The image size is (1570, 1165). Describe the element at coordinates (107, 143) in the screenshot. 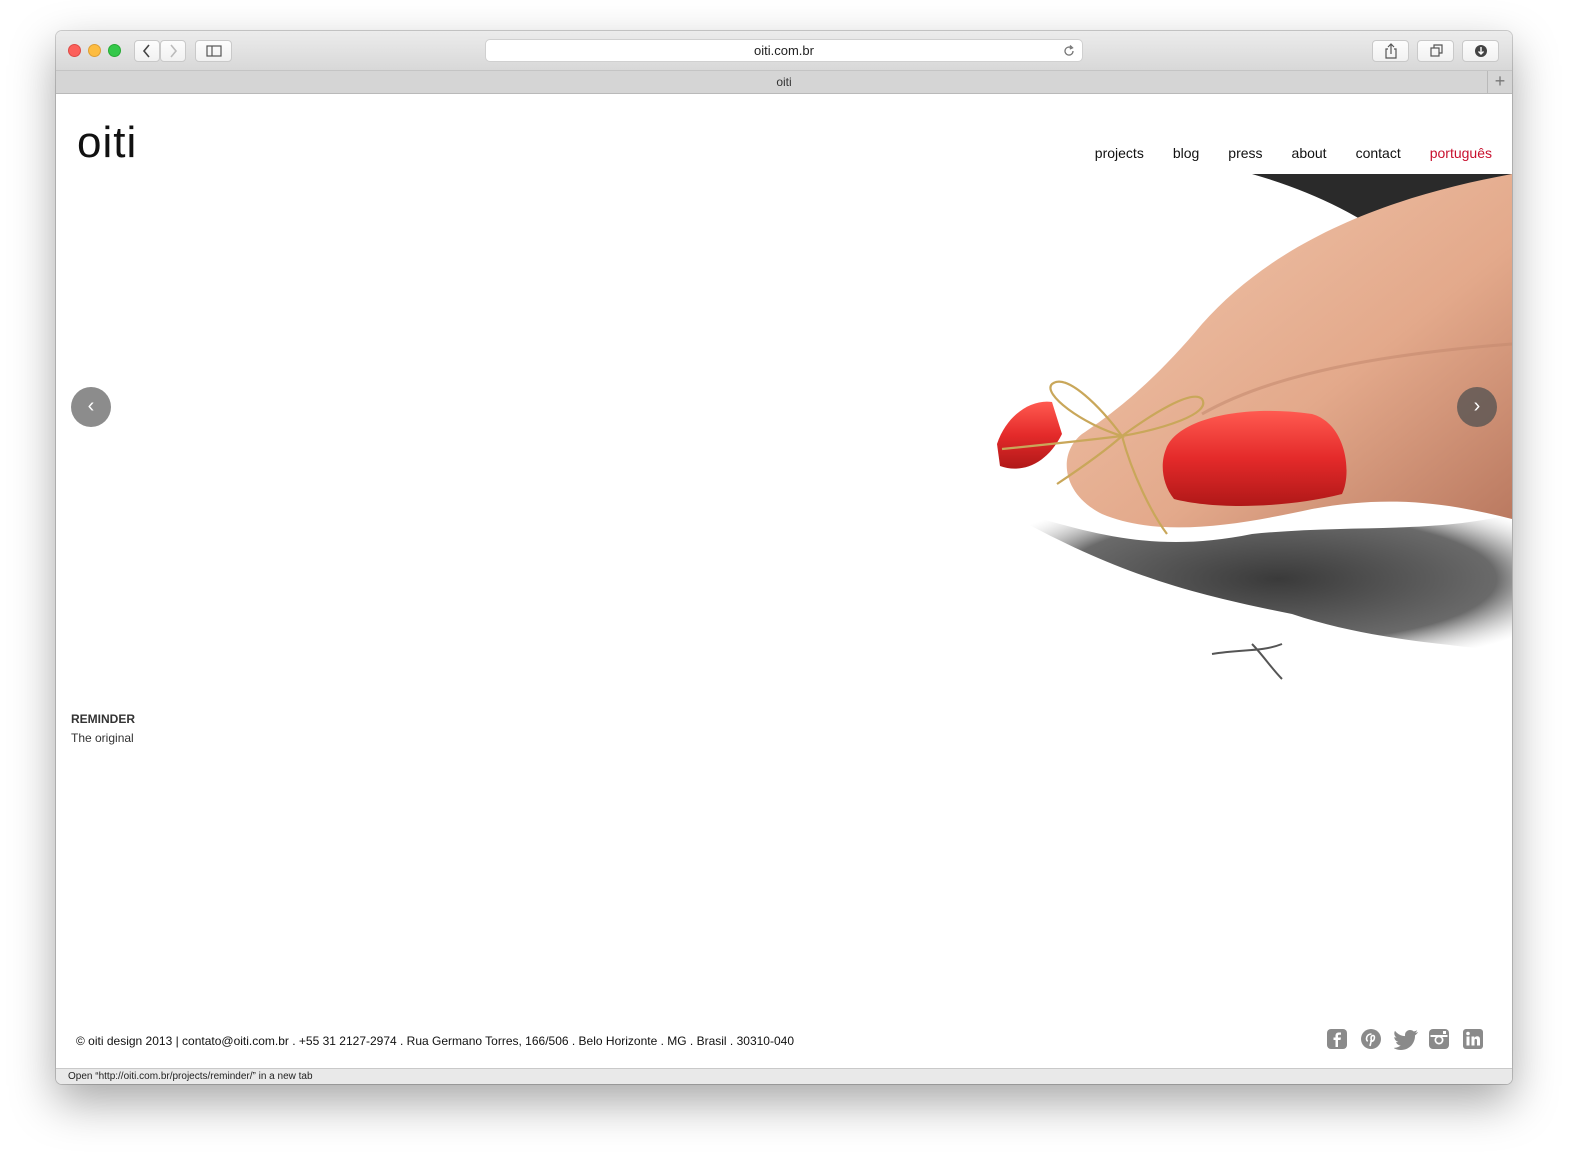

I see `site-logo: oiti` at that location.